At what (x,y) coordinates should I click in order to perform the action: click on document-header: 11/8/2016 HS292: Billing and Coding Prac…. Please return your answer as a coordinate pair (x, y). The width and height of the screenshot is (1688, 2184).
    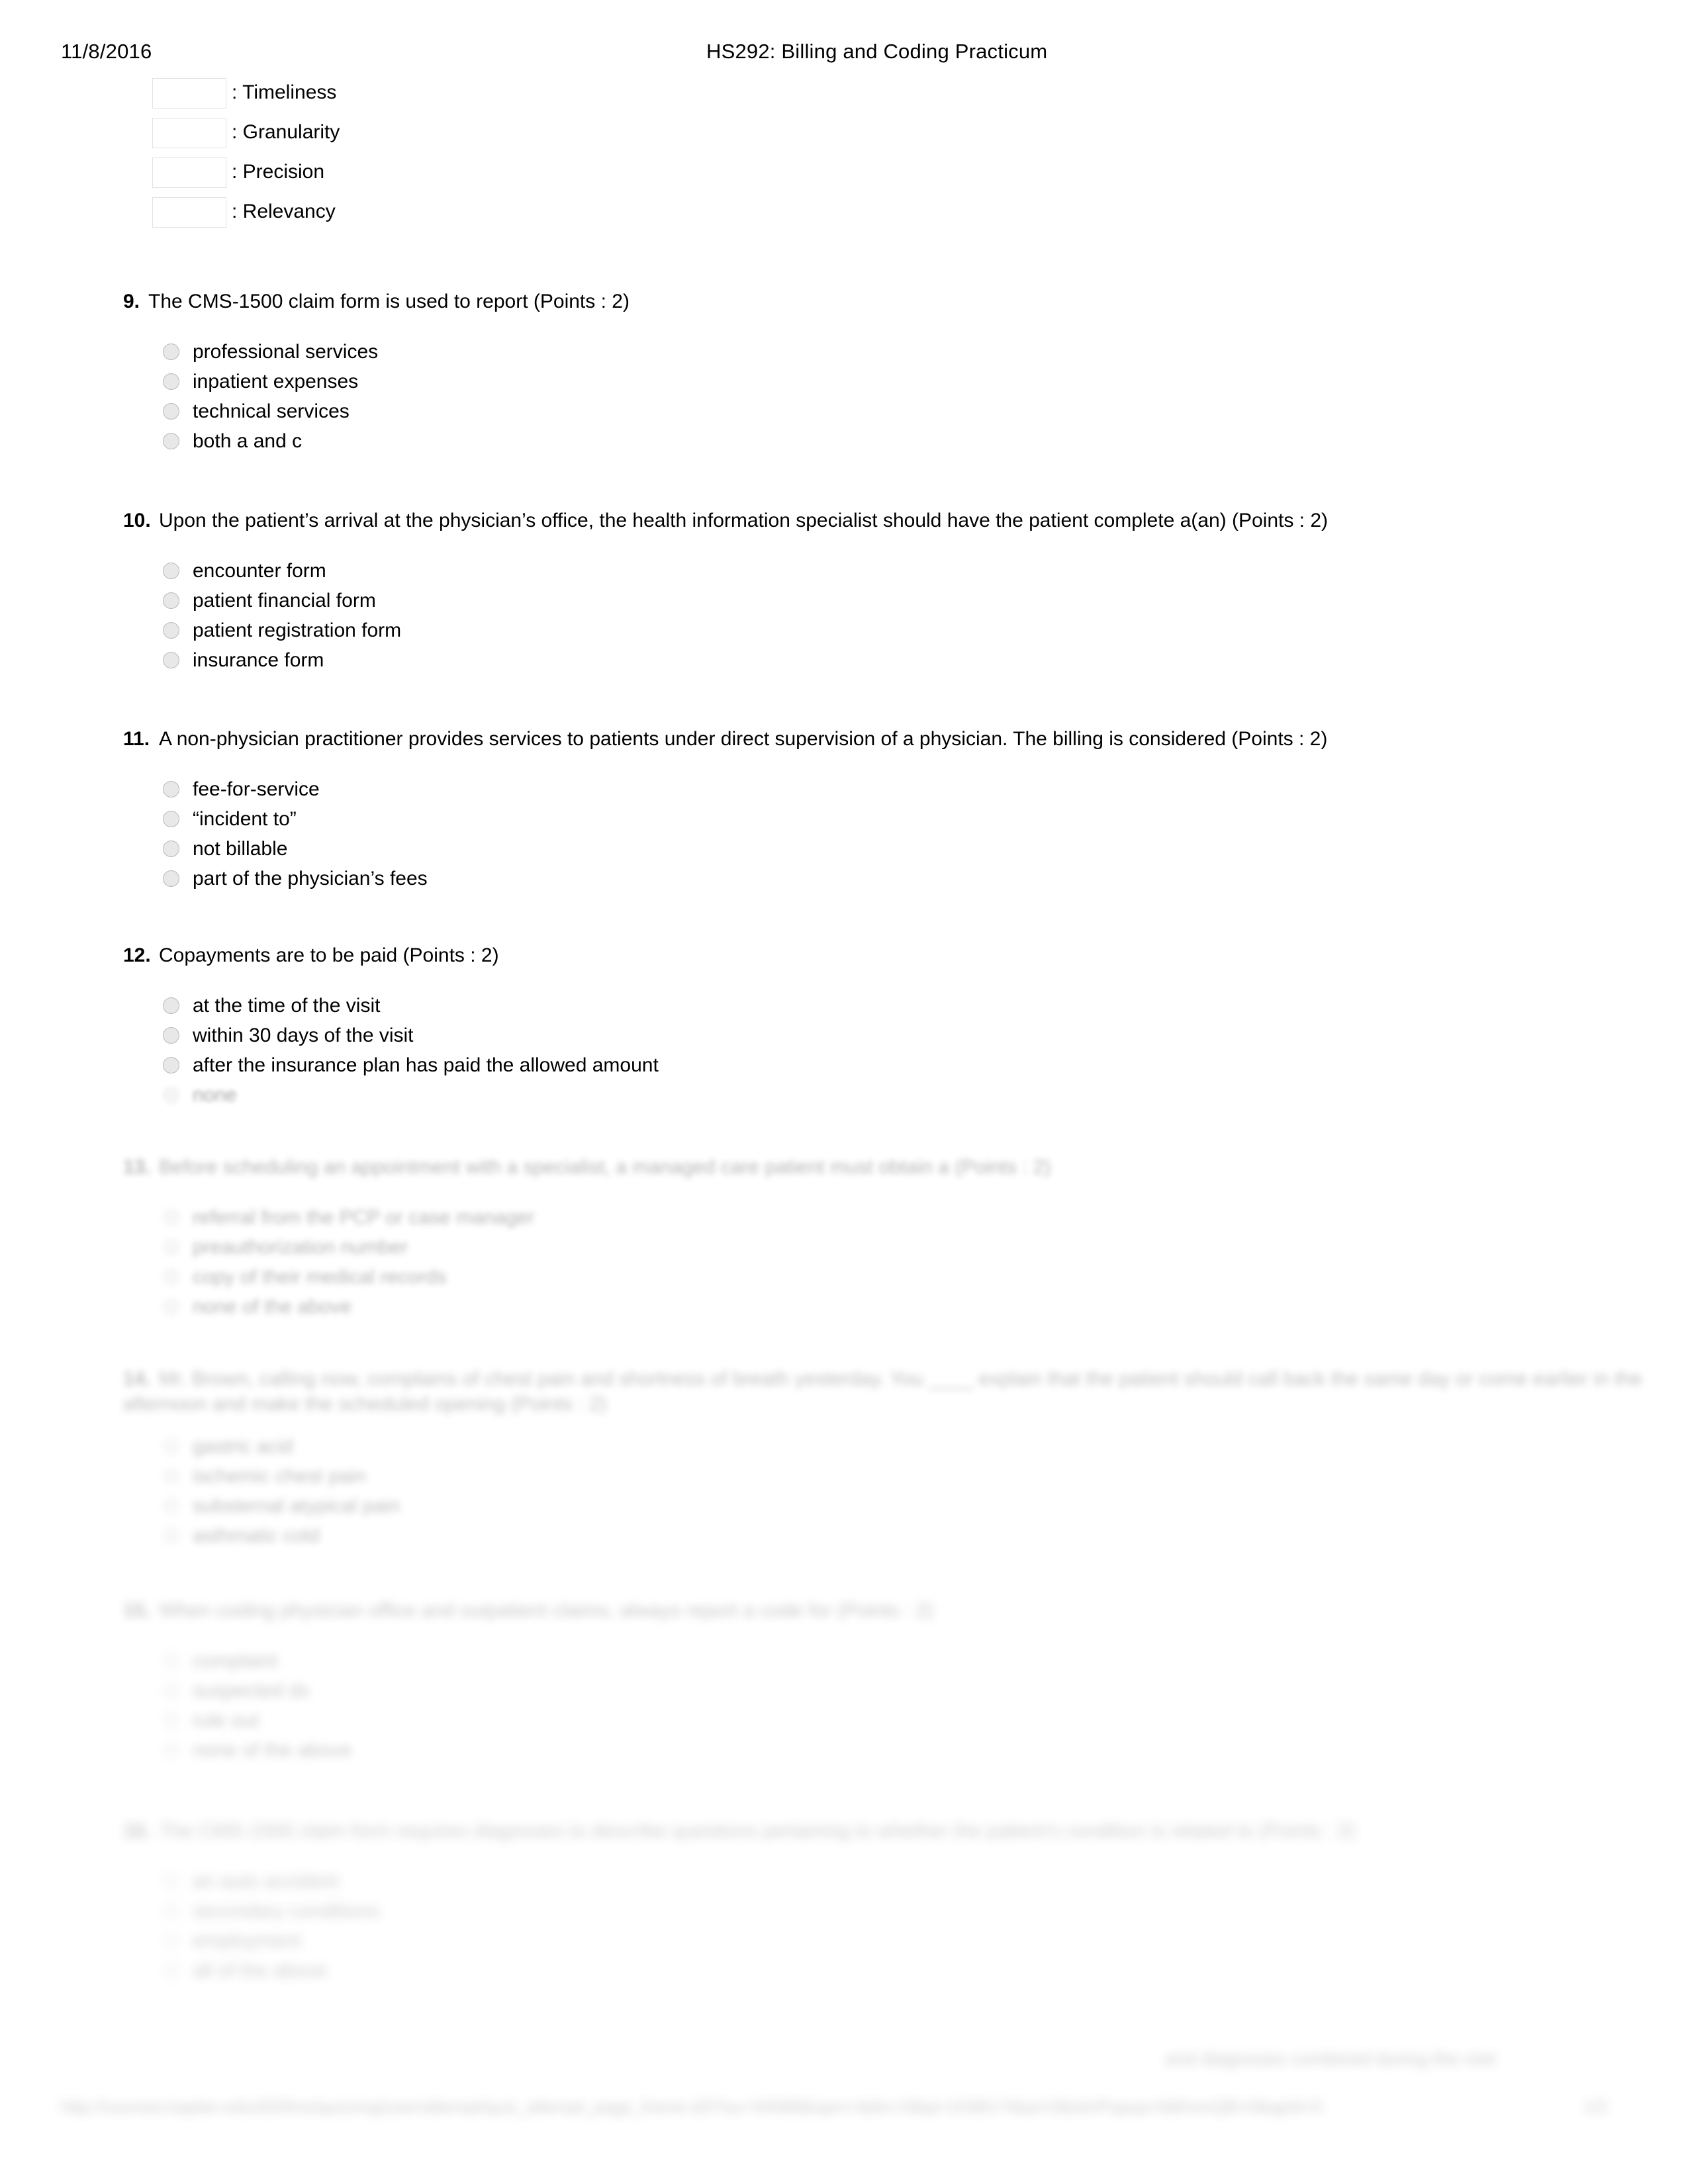
    Looking at the image, I should click on (844, 53).